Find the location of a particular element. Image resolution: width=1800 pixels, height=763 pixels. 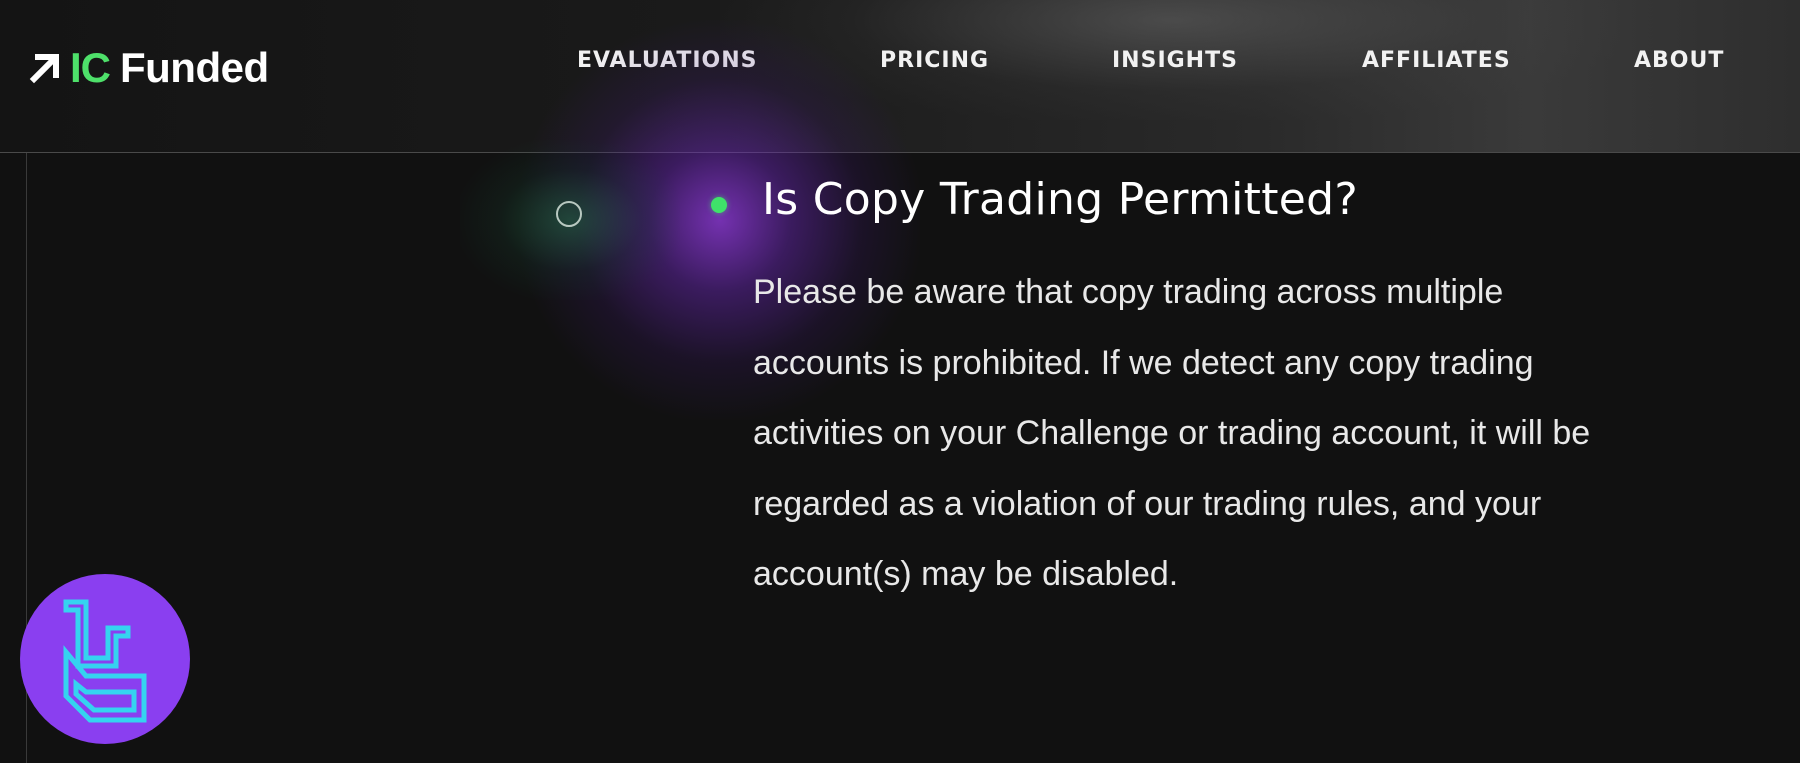

nav-pricing: PRICING is located at coordinates (934, 60).